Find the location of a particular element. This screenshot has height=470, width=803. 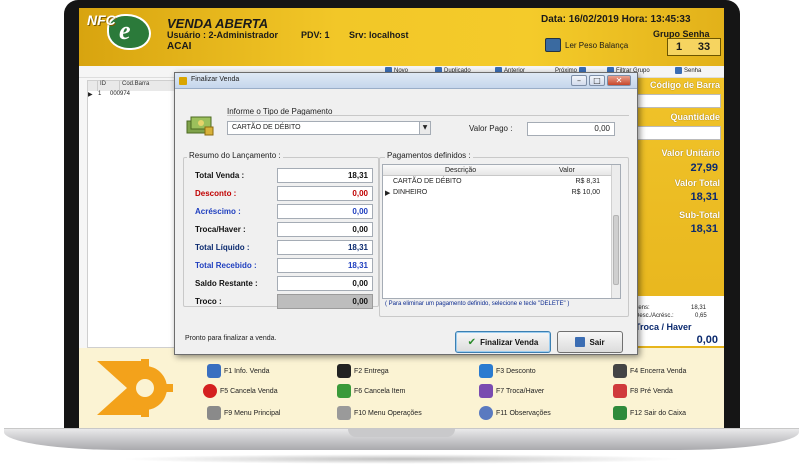

chevron-down-icon: ▼ is located at coordinates (424, 128).